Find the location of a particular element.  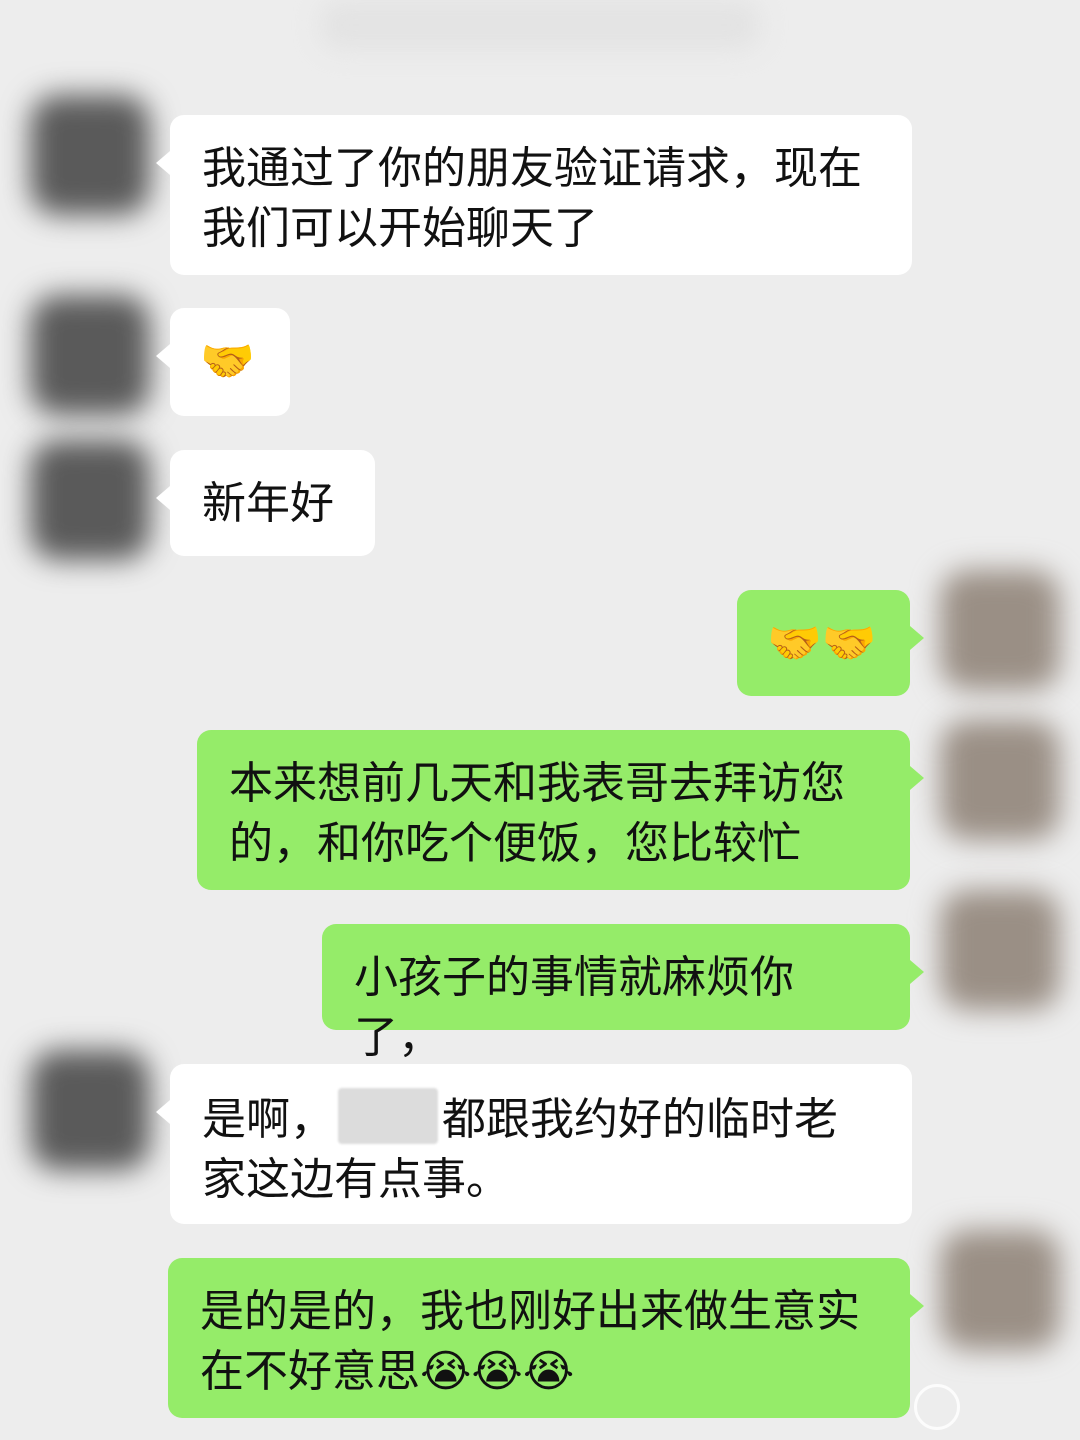

incoming-message: 🤝 is located at coordinates (223, 362).